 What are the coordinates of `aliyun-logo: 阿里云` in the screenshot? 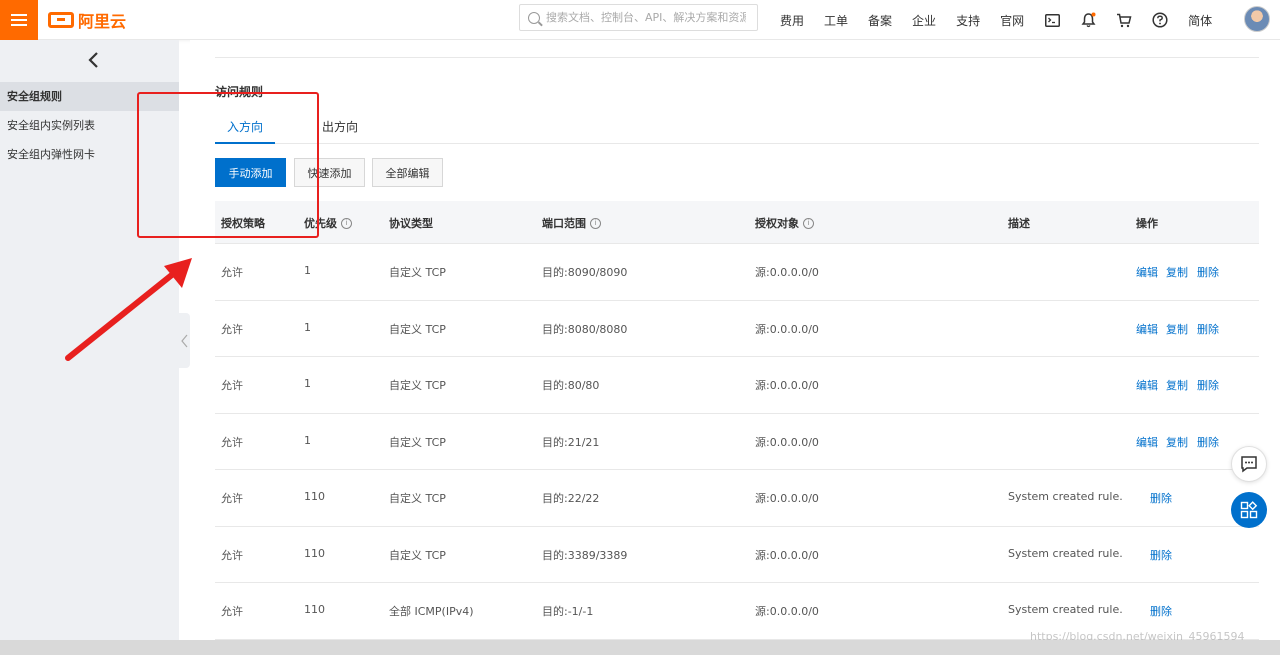 It's located at (87, 20).